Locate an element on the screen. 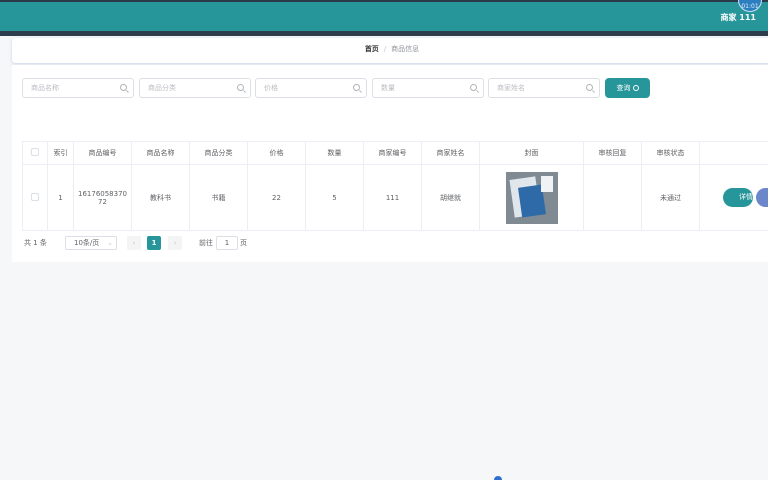 The height and width of the screenshot is (480, 768). nav-strip is located at coordinates (384, 33).